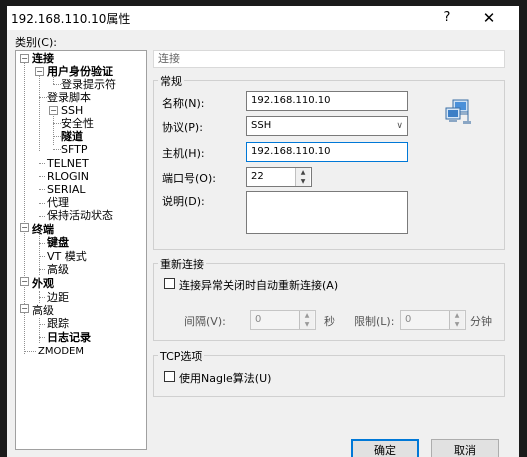 The width and height of the screenshot is (527, 457). What do you see at coordinates (225, 378) in the screenshot?
I see `nagle-label: 使用Nagle算法(U)` at bounding box center [225, 378].